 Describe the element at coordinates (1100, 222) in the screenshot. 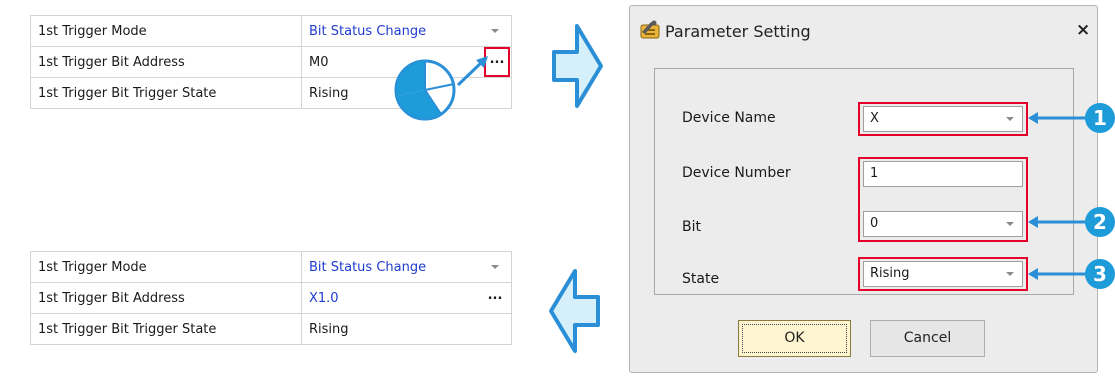

I see `callout-2: 2` at that location.